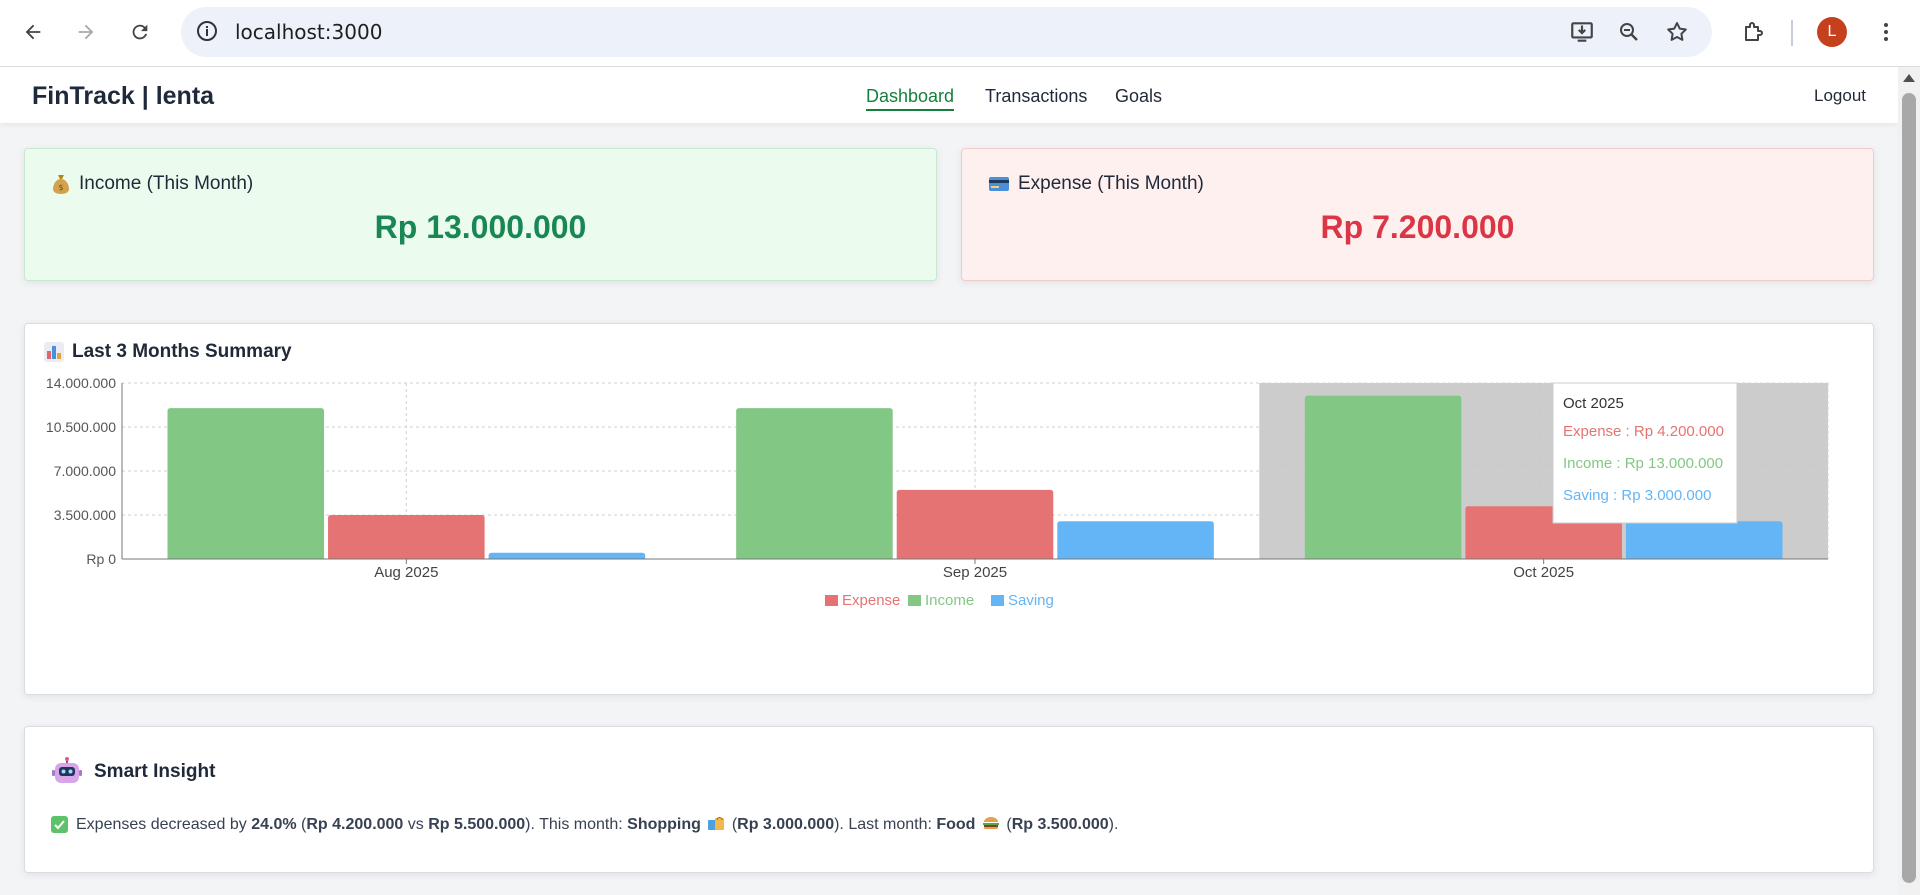  I want to click on legend-label-expense: Expense, so click(871, 600).